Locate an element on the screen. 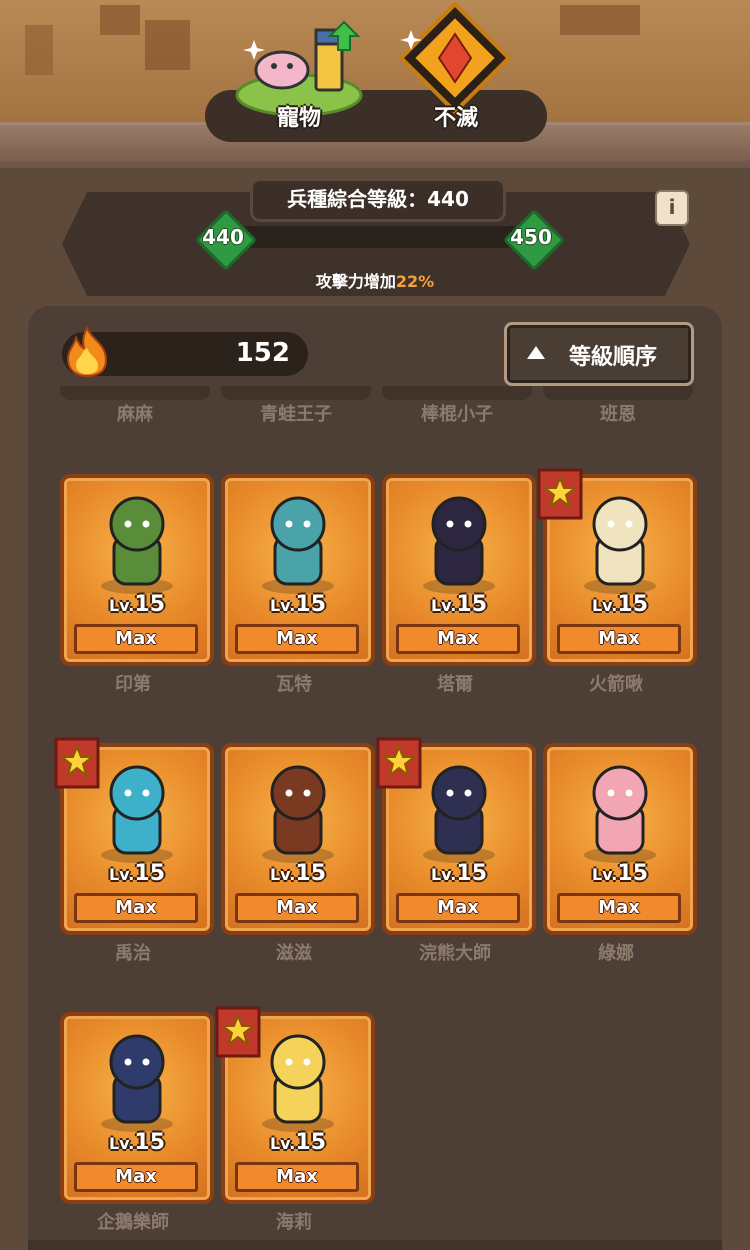 The width and height of the screenshot is (750, 1250). unit-name: 印第 is located at coordinates (133, 684).